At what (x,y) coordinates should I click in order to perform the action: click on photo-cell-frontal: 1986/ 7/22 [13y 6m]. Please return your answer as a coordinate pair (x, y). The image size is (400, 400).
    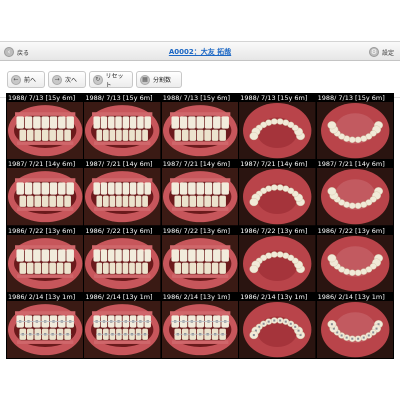
    Looking at the image, I should click on (122, 259).